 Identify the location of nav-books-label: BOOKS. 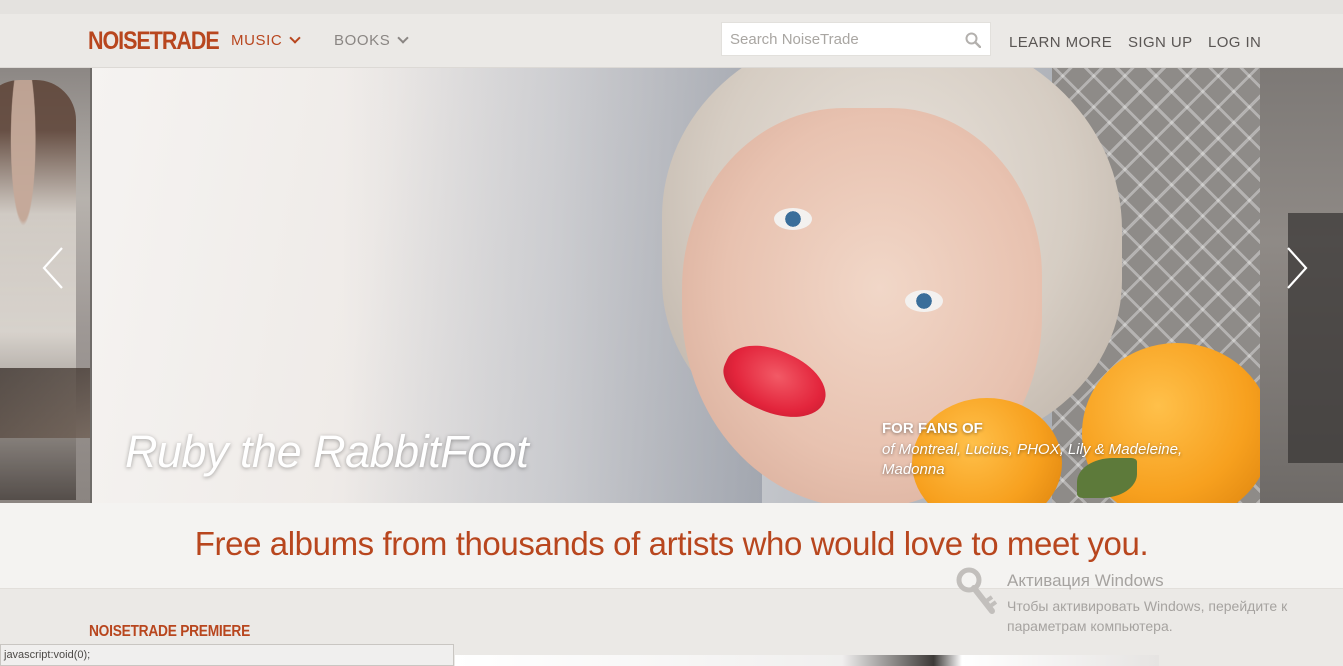
(362, 40).